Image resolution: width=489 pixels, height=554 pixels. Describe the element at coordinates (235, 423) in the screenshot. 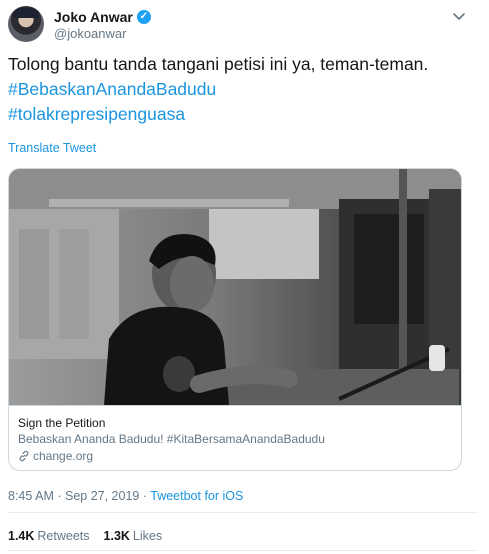

I see `card-title: Sign the Petition` at that location.